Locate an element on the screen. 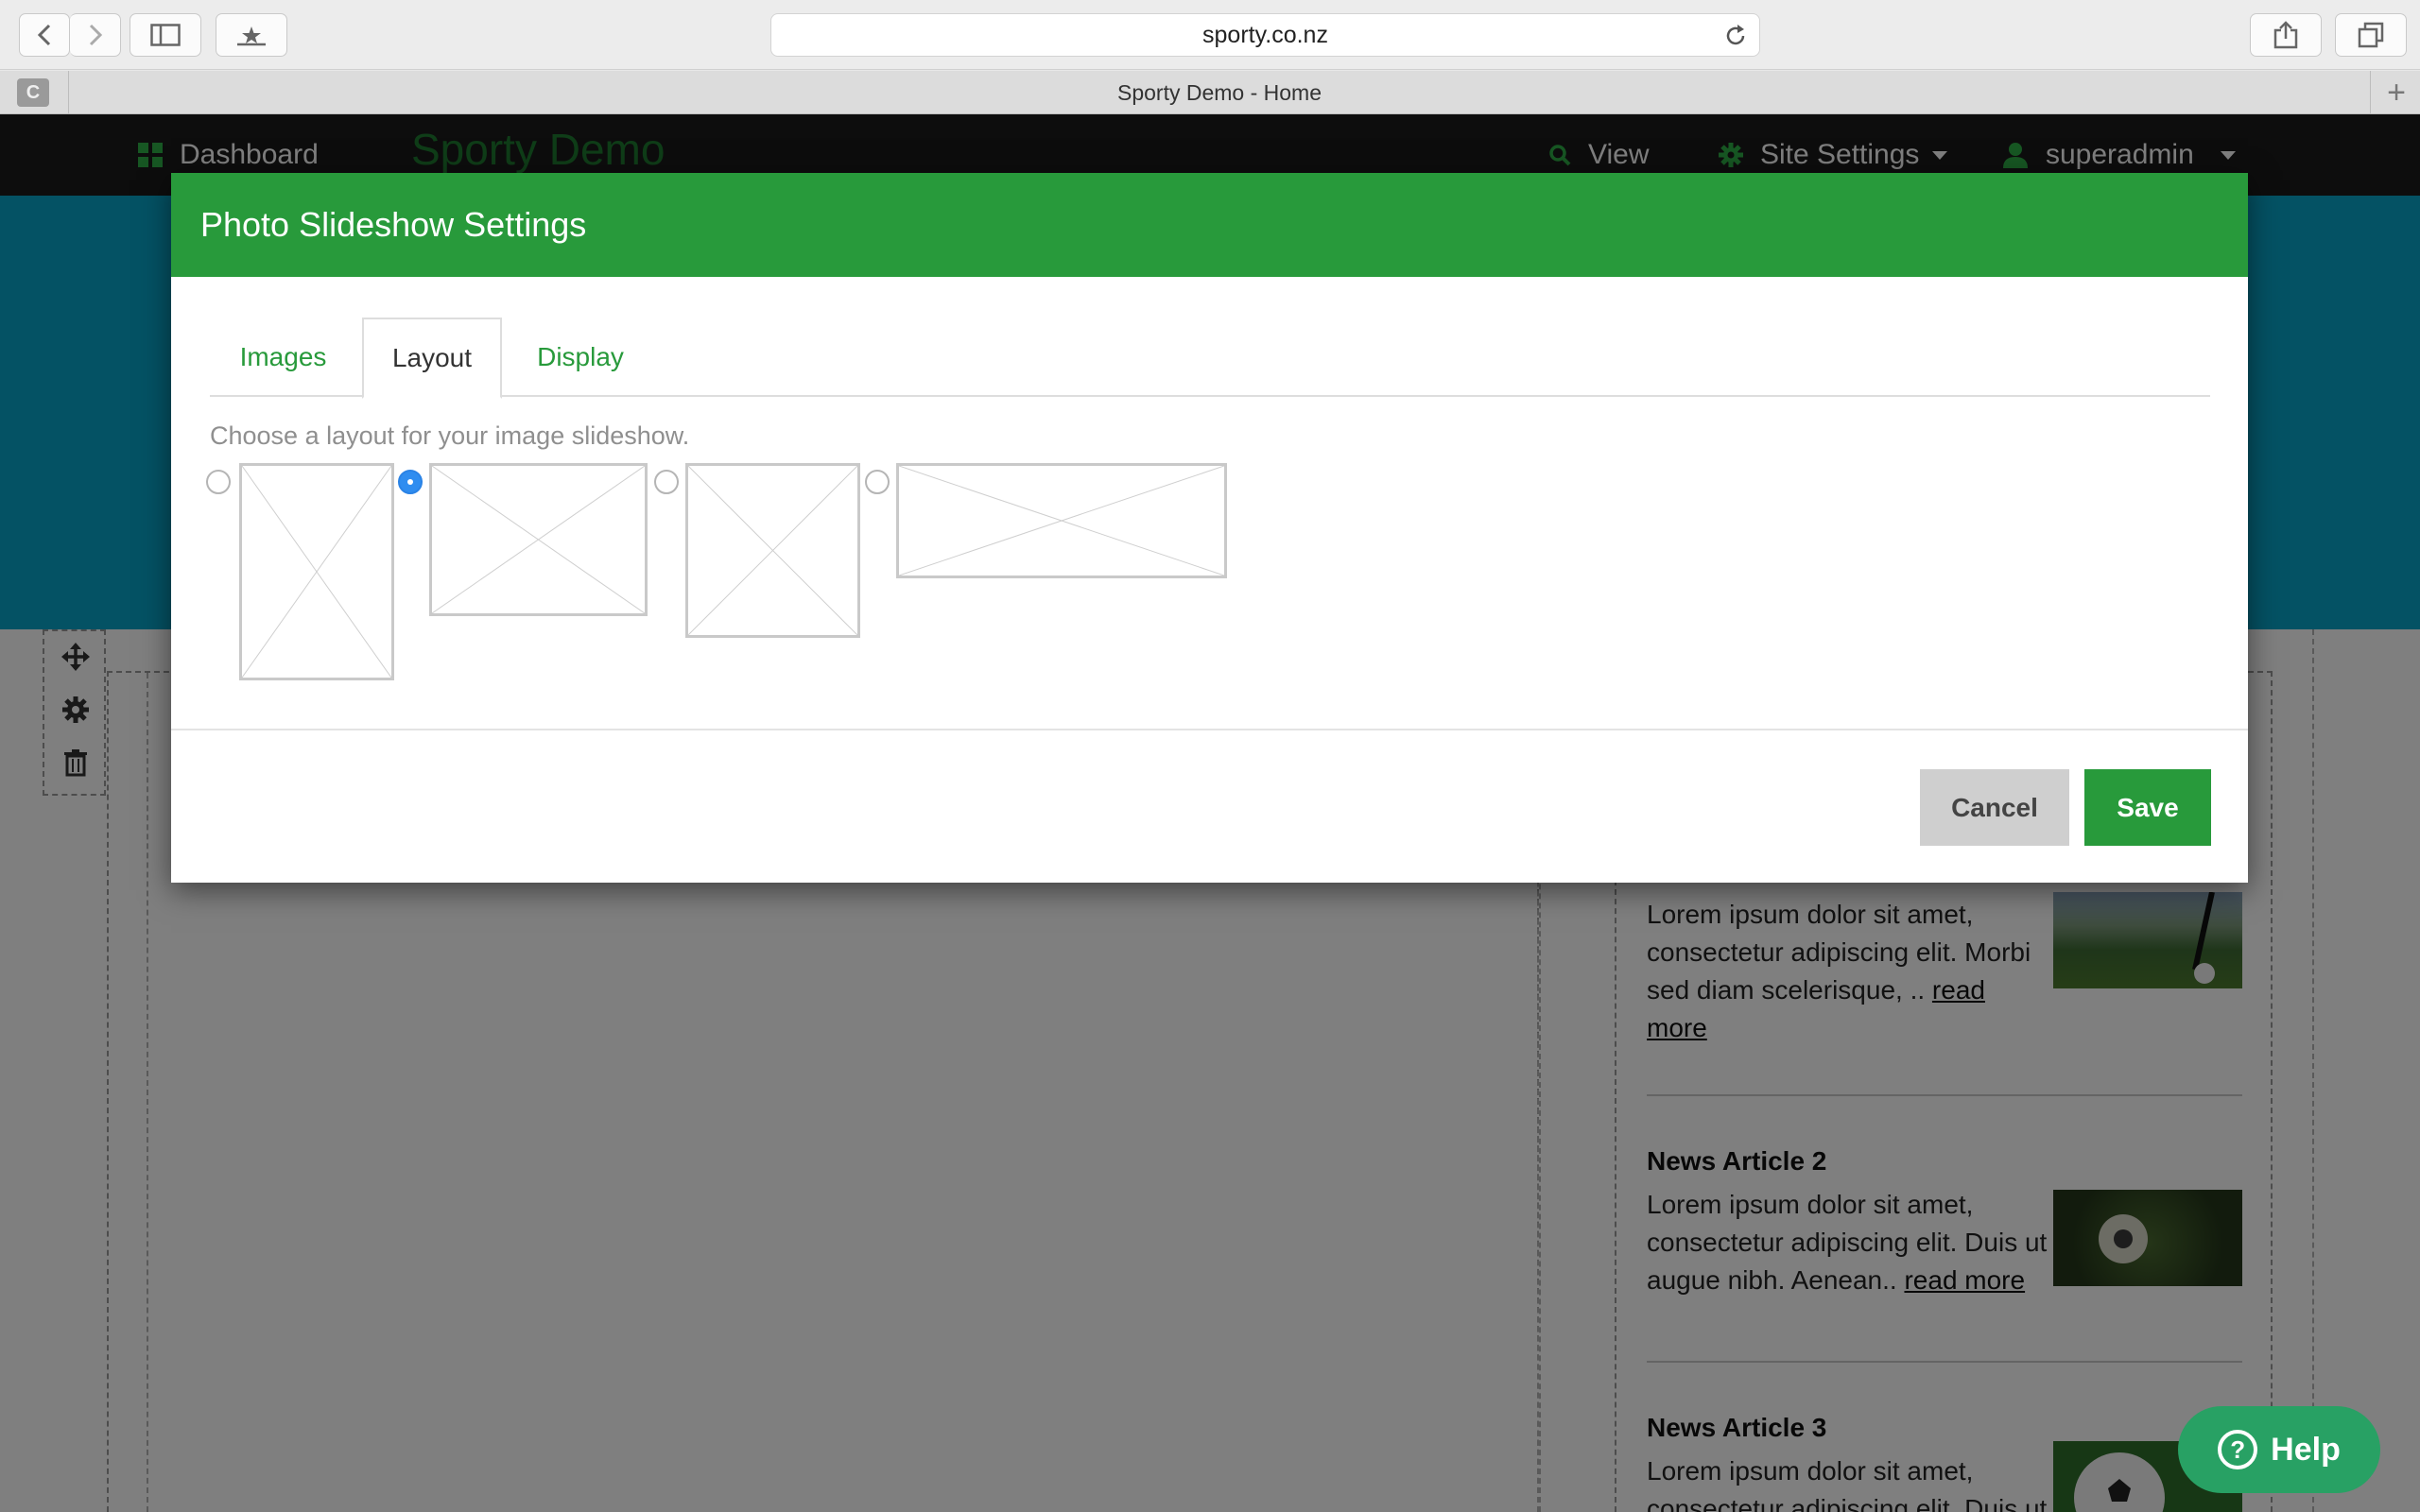 Image resolution: width=2420 pixels, height=1512 pixels. layout-option-wide is located at coordinates (1061, 520).